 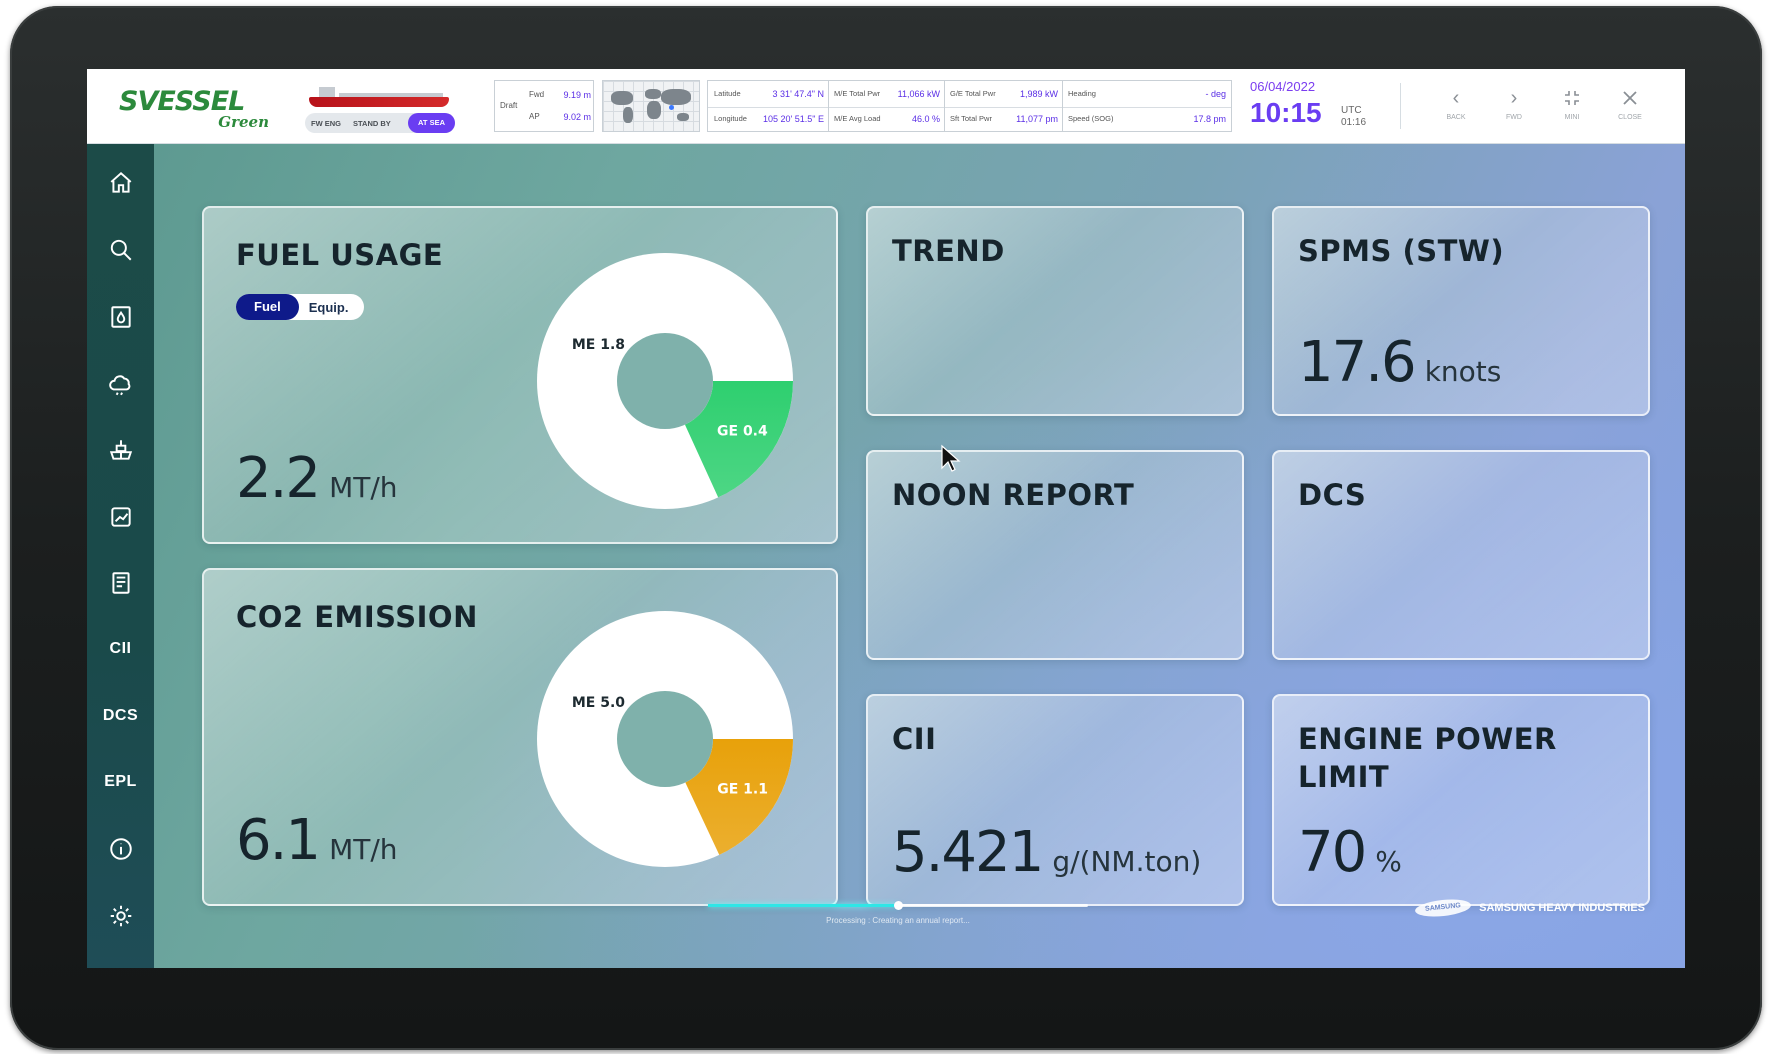 I want to click on sidebar-item-info, so click(x=120, y=849).